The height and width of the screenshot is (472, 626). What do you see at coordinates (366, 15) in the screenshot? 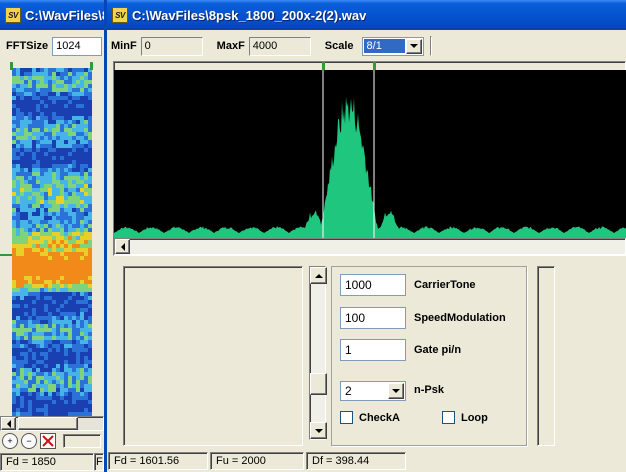
I see `spectrum-window-titlebar: SV C:\WavFiles\8psk_1800_200x-2(2).wav` at bounding box center [366, 15].